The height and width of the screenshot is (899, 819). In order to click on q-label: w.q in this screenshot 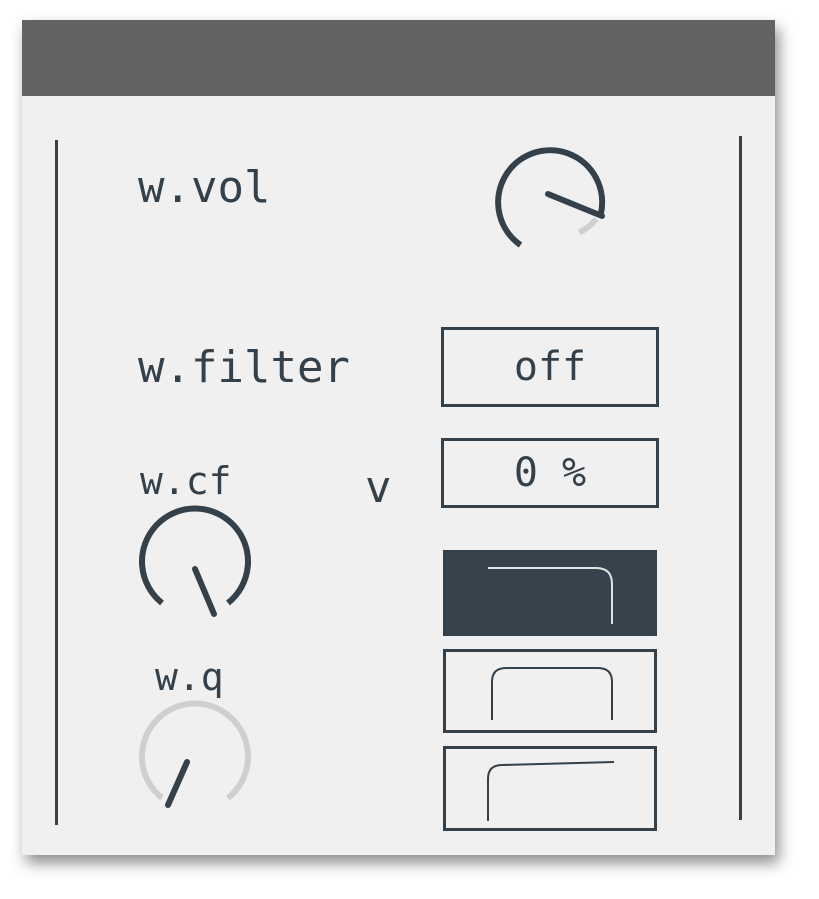, I will do `click(189, 677)`.